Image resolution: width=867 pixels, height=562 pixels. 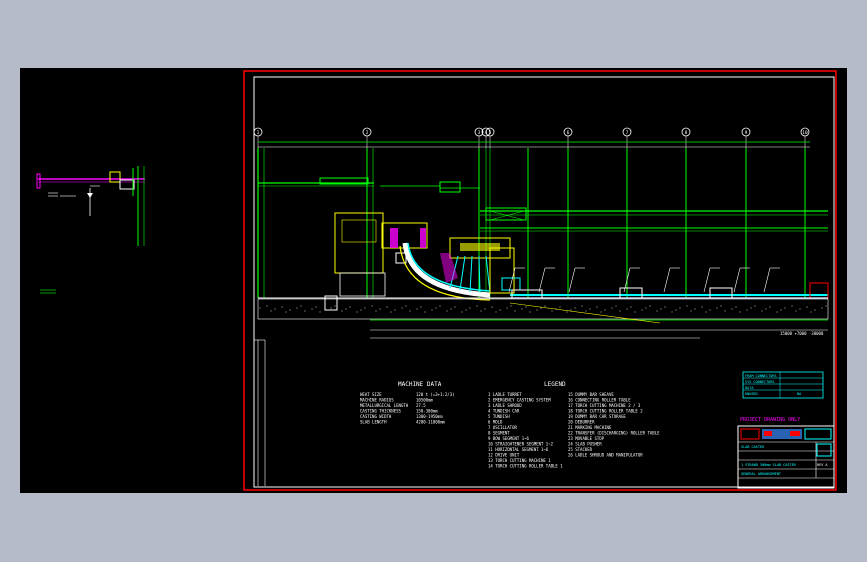 What do you see at coordinates (614, 433) in the screenshot?
I see `legend-item: 22 TRANSFER (DISCHARGING) ROLLER TABLE` at bounding box center [614, 433].